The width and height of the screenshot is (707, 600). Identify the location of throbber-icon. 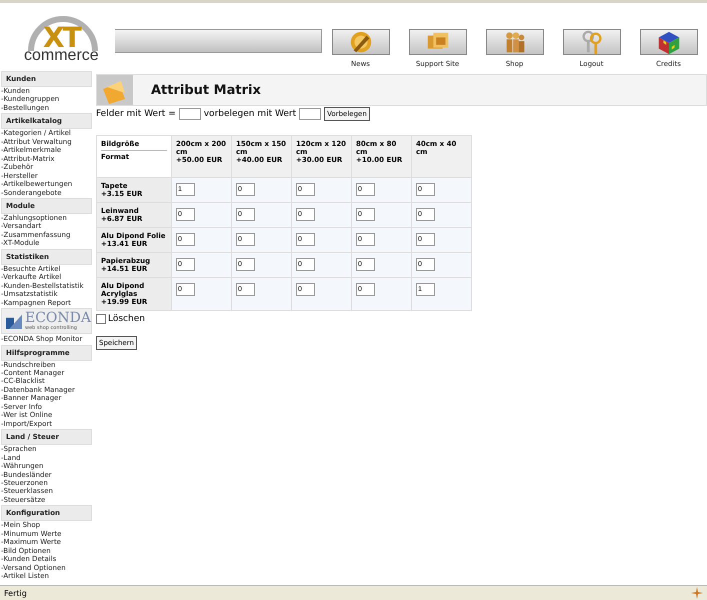
(697, 593).